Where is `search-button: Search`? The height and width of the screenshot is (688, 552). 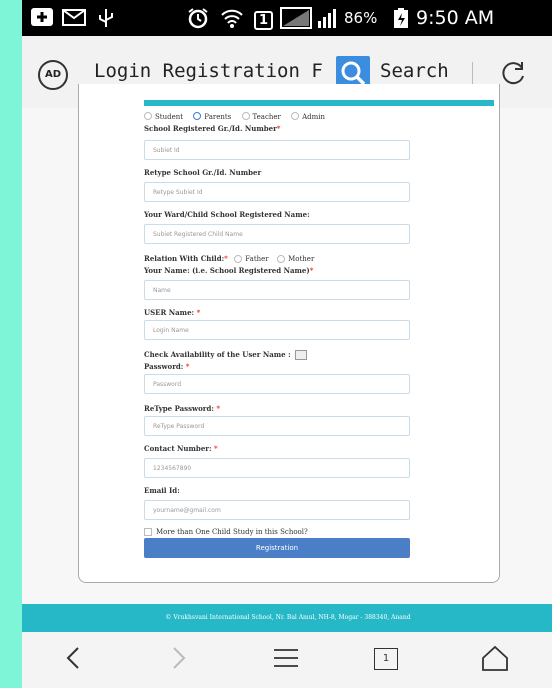
search-button: Search is located at coordinates (414, 71).